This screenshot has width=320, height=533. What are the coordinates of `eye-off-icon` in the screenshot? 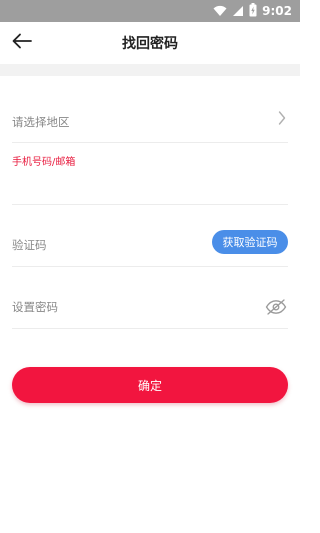 It's located at (276, 307).